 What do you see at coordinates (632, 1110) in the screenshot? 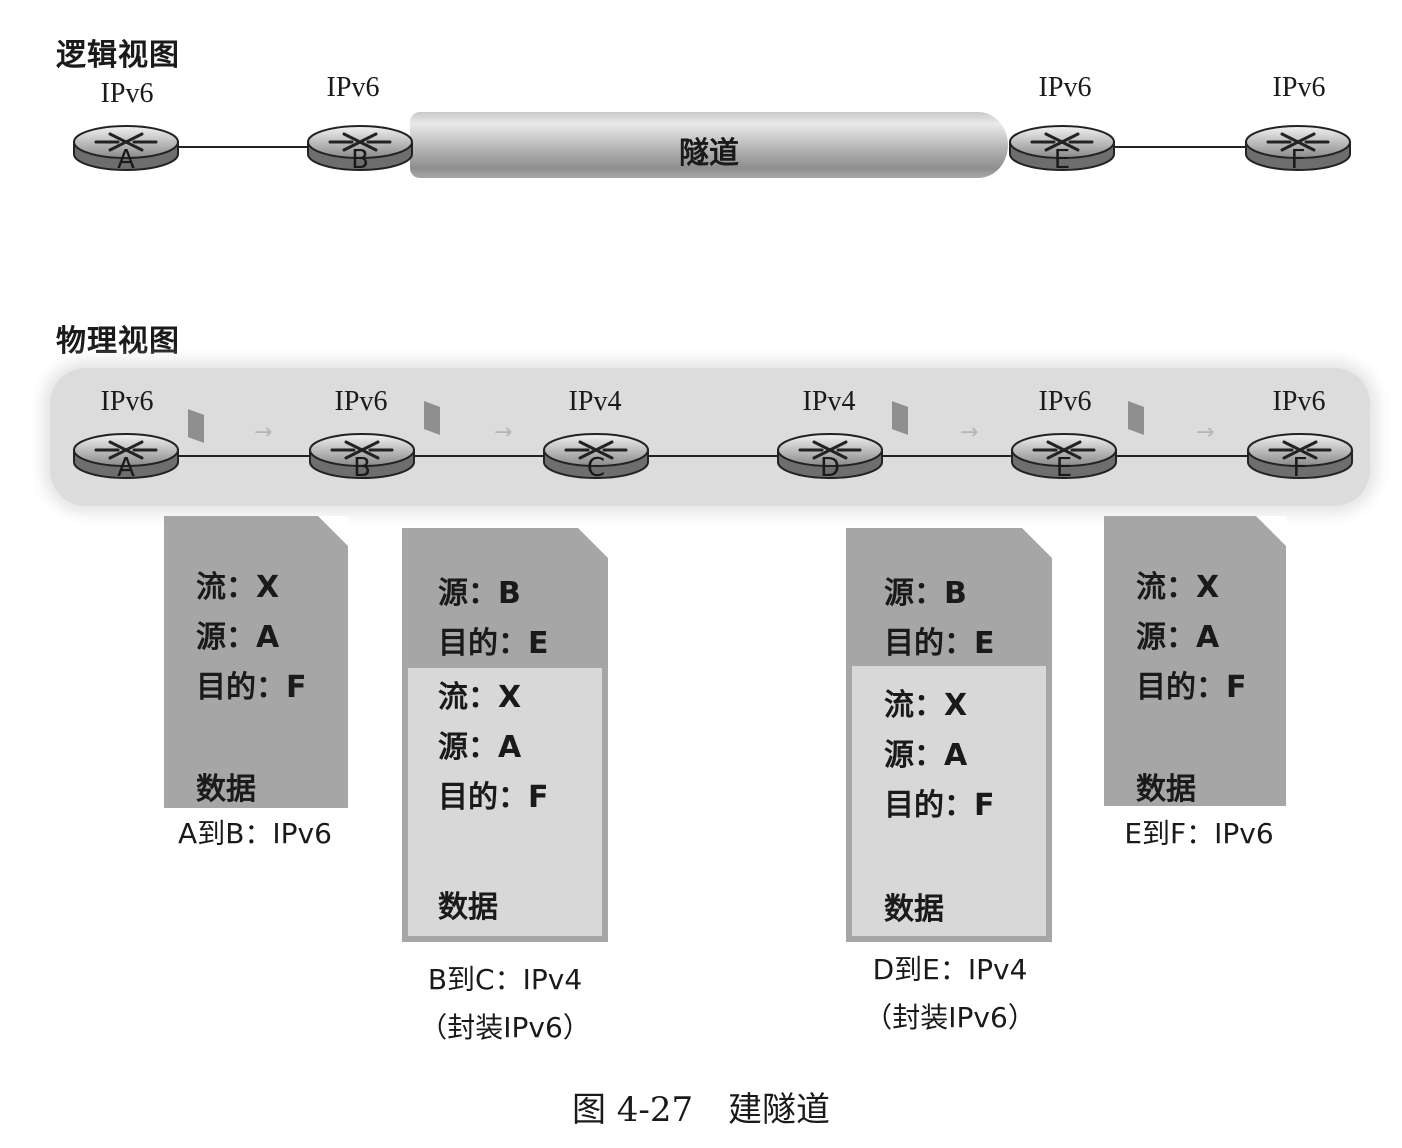
I see `figure-number: 图 4-27` at bounding box center [632, 1110].